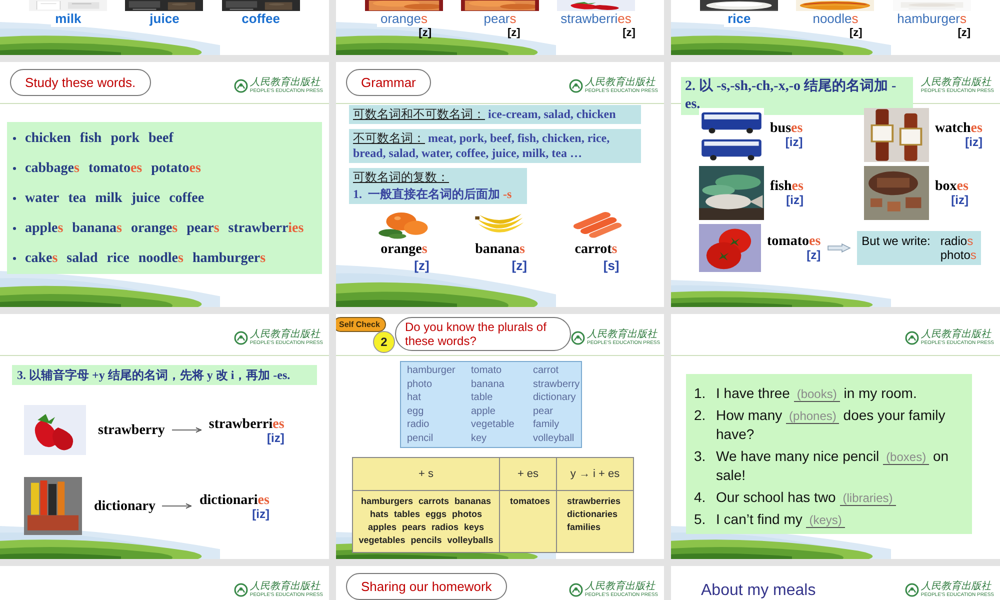 Image resolution: width=1000 pixels, height=600 pixels. What do you see at coordinates (115, 169) in the screenshot?
I see `word: tomatoes` at bounding box center [115, 169].